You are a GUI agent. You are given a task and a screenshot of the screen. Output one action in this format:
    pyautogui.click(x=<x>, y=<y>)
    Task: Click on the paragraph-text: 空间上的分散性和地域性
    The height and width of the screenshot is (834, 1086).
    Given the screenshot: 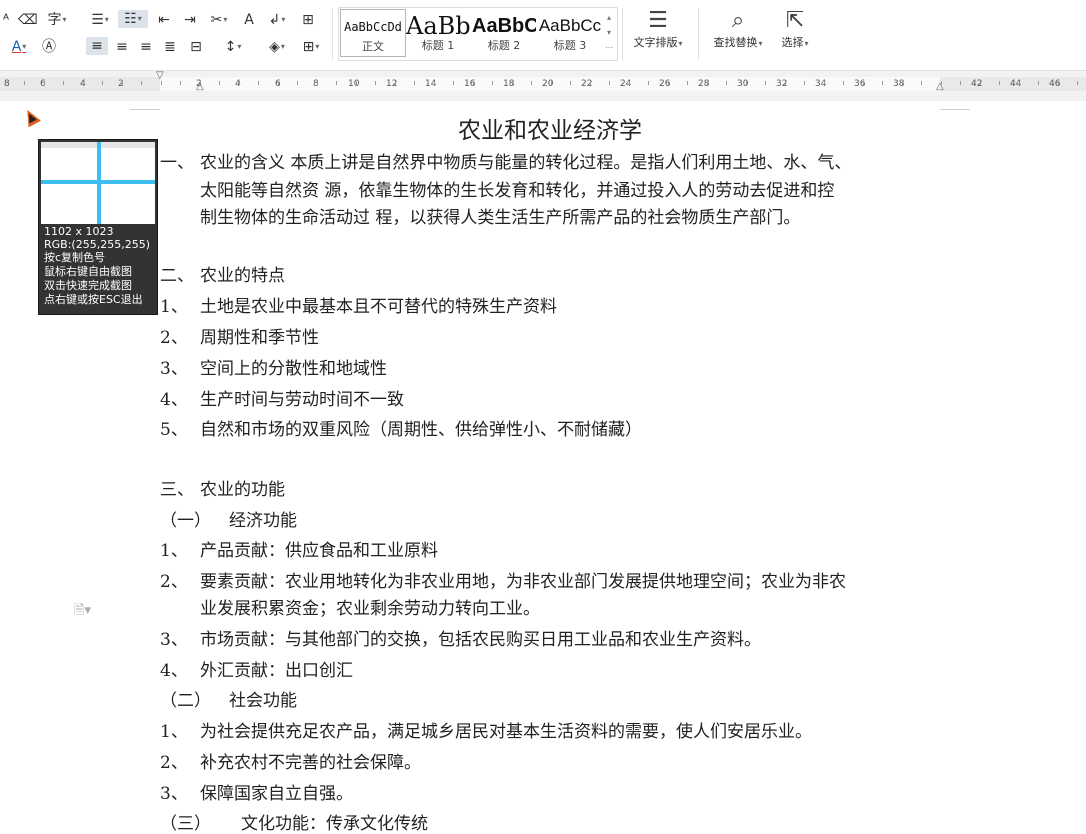 What is the action you would take?
    pyautogui.click(x=293, y=369)
    